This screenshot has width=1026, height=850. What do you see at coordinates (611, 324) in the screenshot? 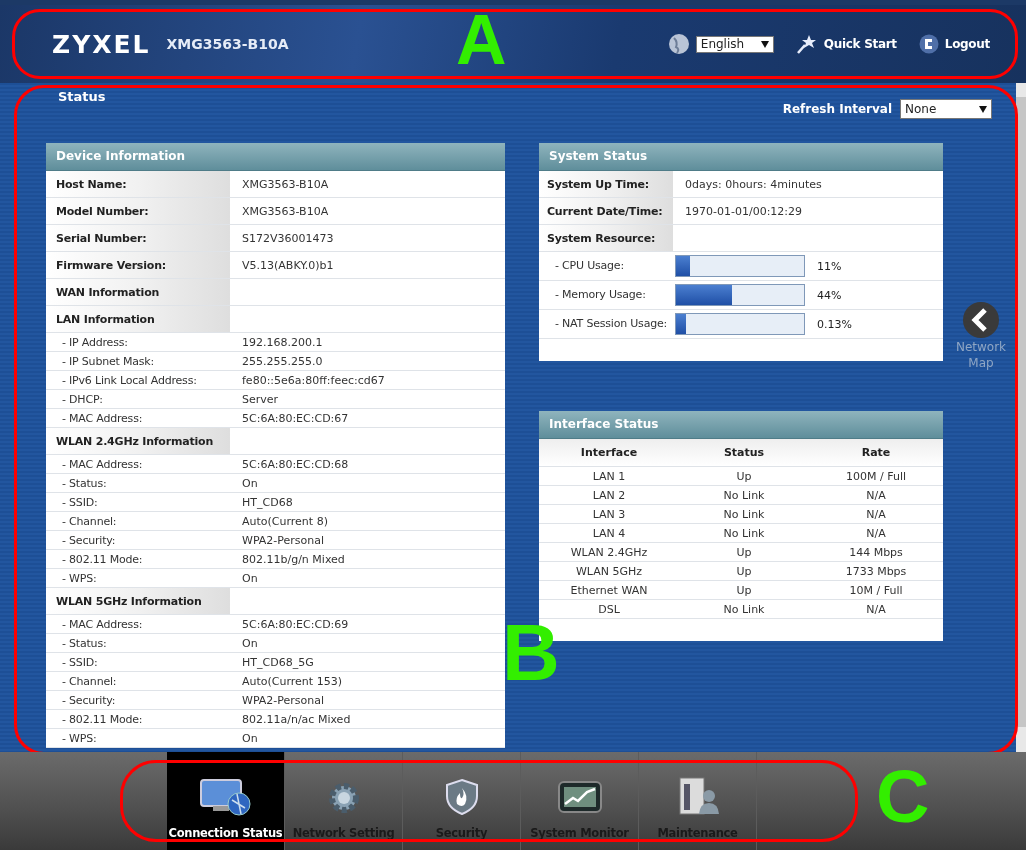
I see `field-label: - NAT Session Usage:` at bounding box center [611, 324].